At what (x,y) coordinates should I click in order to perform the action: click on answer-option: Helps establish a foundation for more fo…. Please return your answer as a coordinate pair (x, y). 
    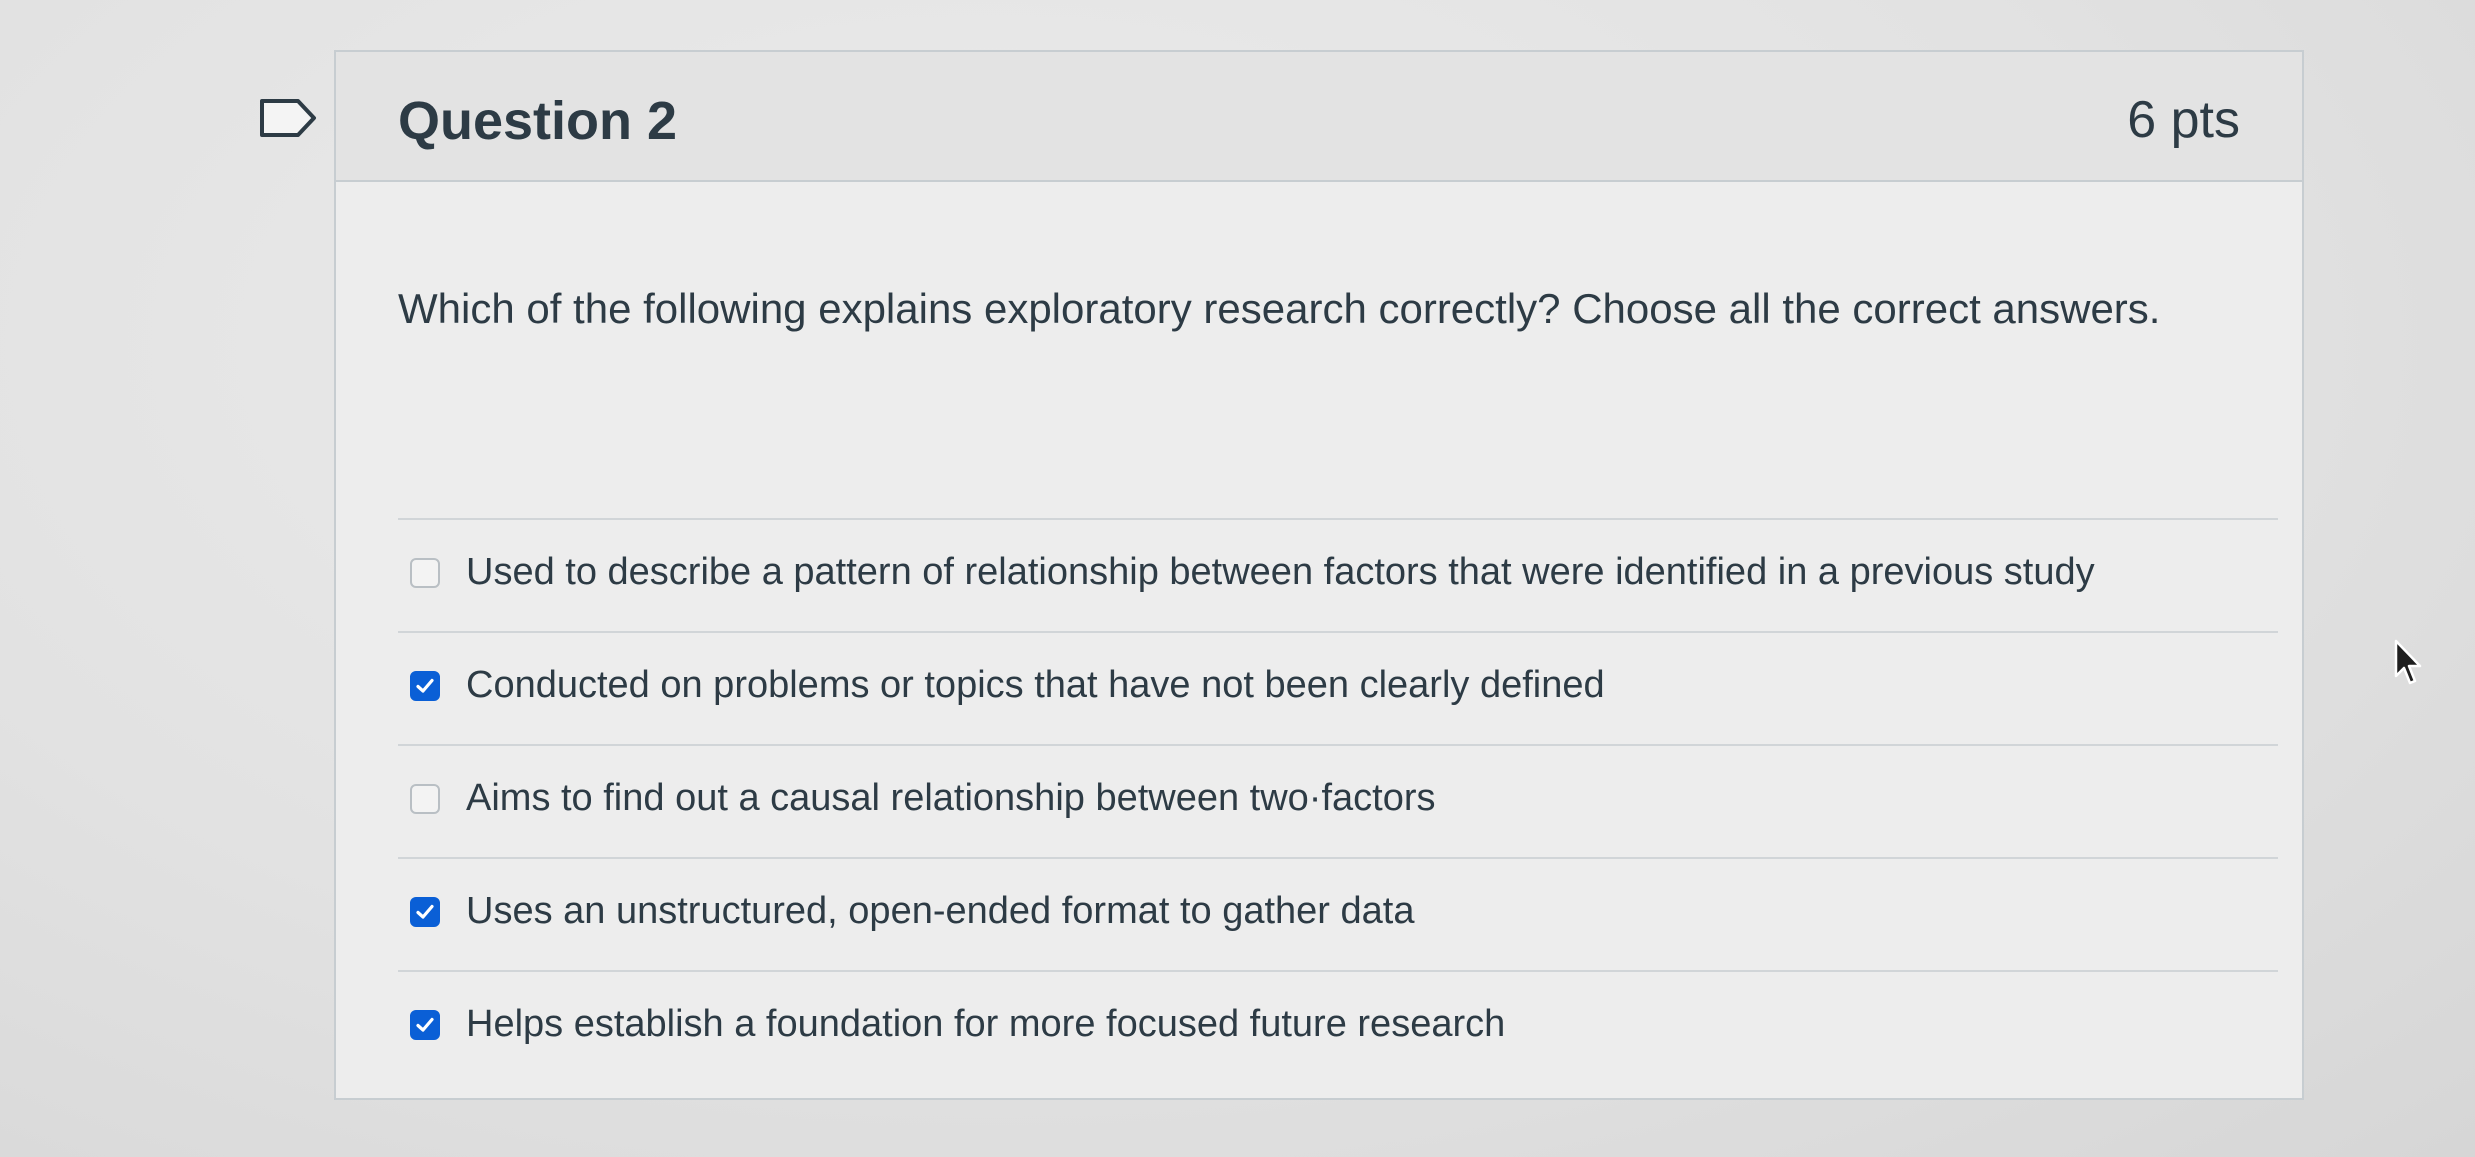
    Looking at the image, I should click on (1338, 1026).